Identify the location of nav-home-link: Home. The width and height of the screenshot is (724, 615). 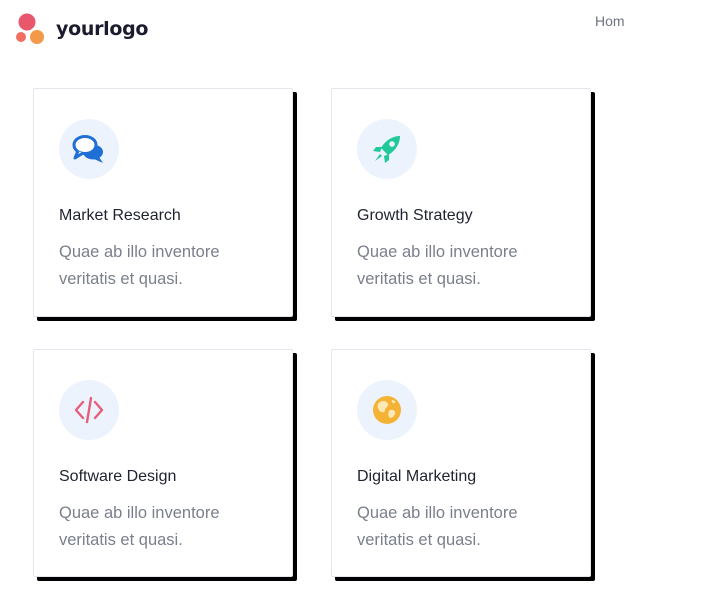
(609, 21).